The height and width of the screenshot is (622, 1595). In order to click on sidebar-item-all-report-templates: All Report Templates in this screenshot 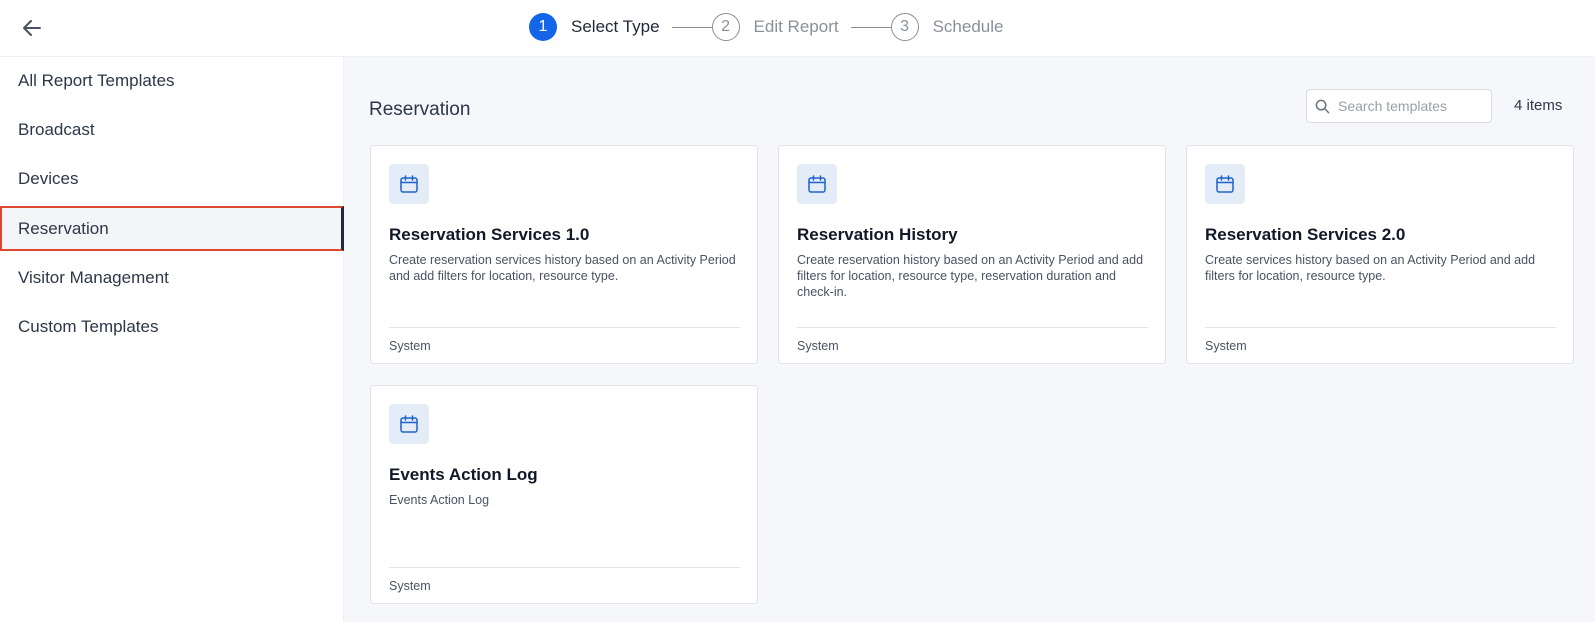, I will do `click(172, 80)`.